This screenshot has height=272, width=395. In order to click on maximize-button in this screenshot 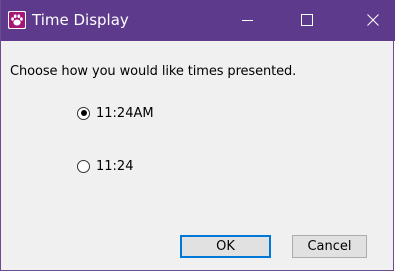, I will do `click(307, 20)`.